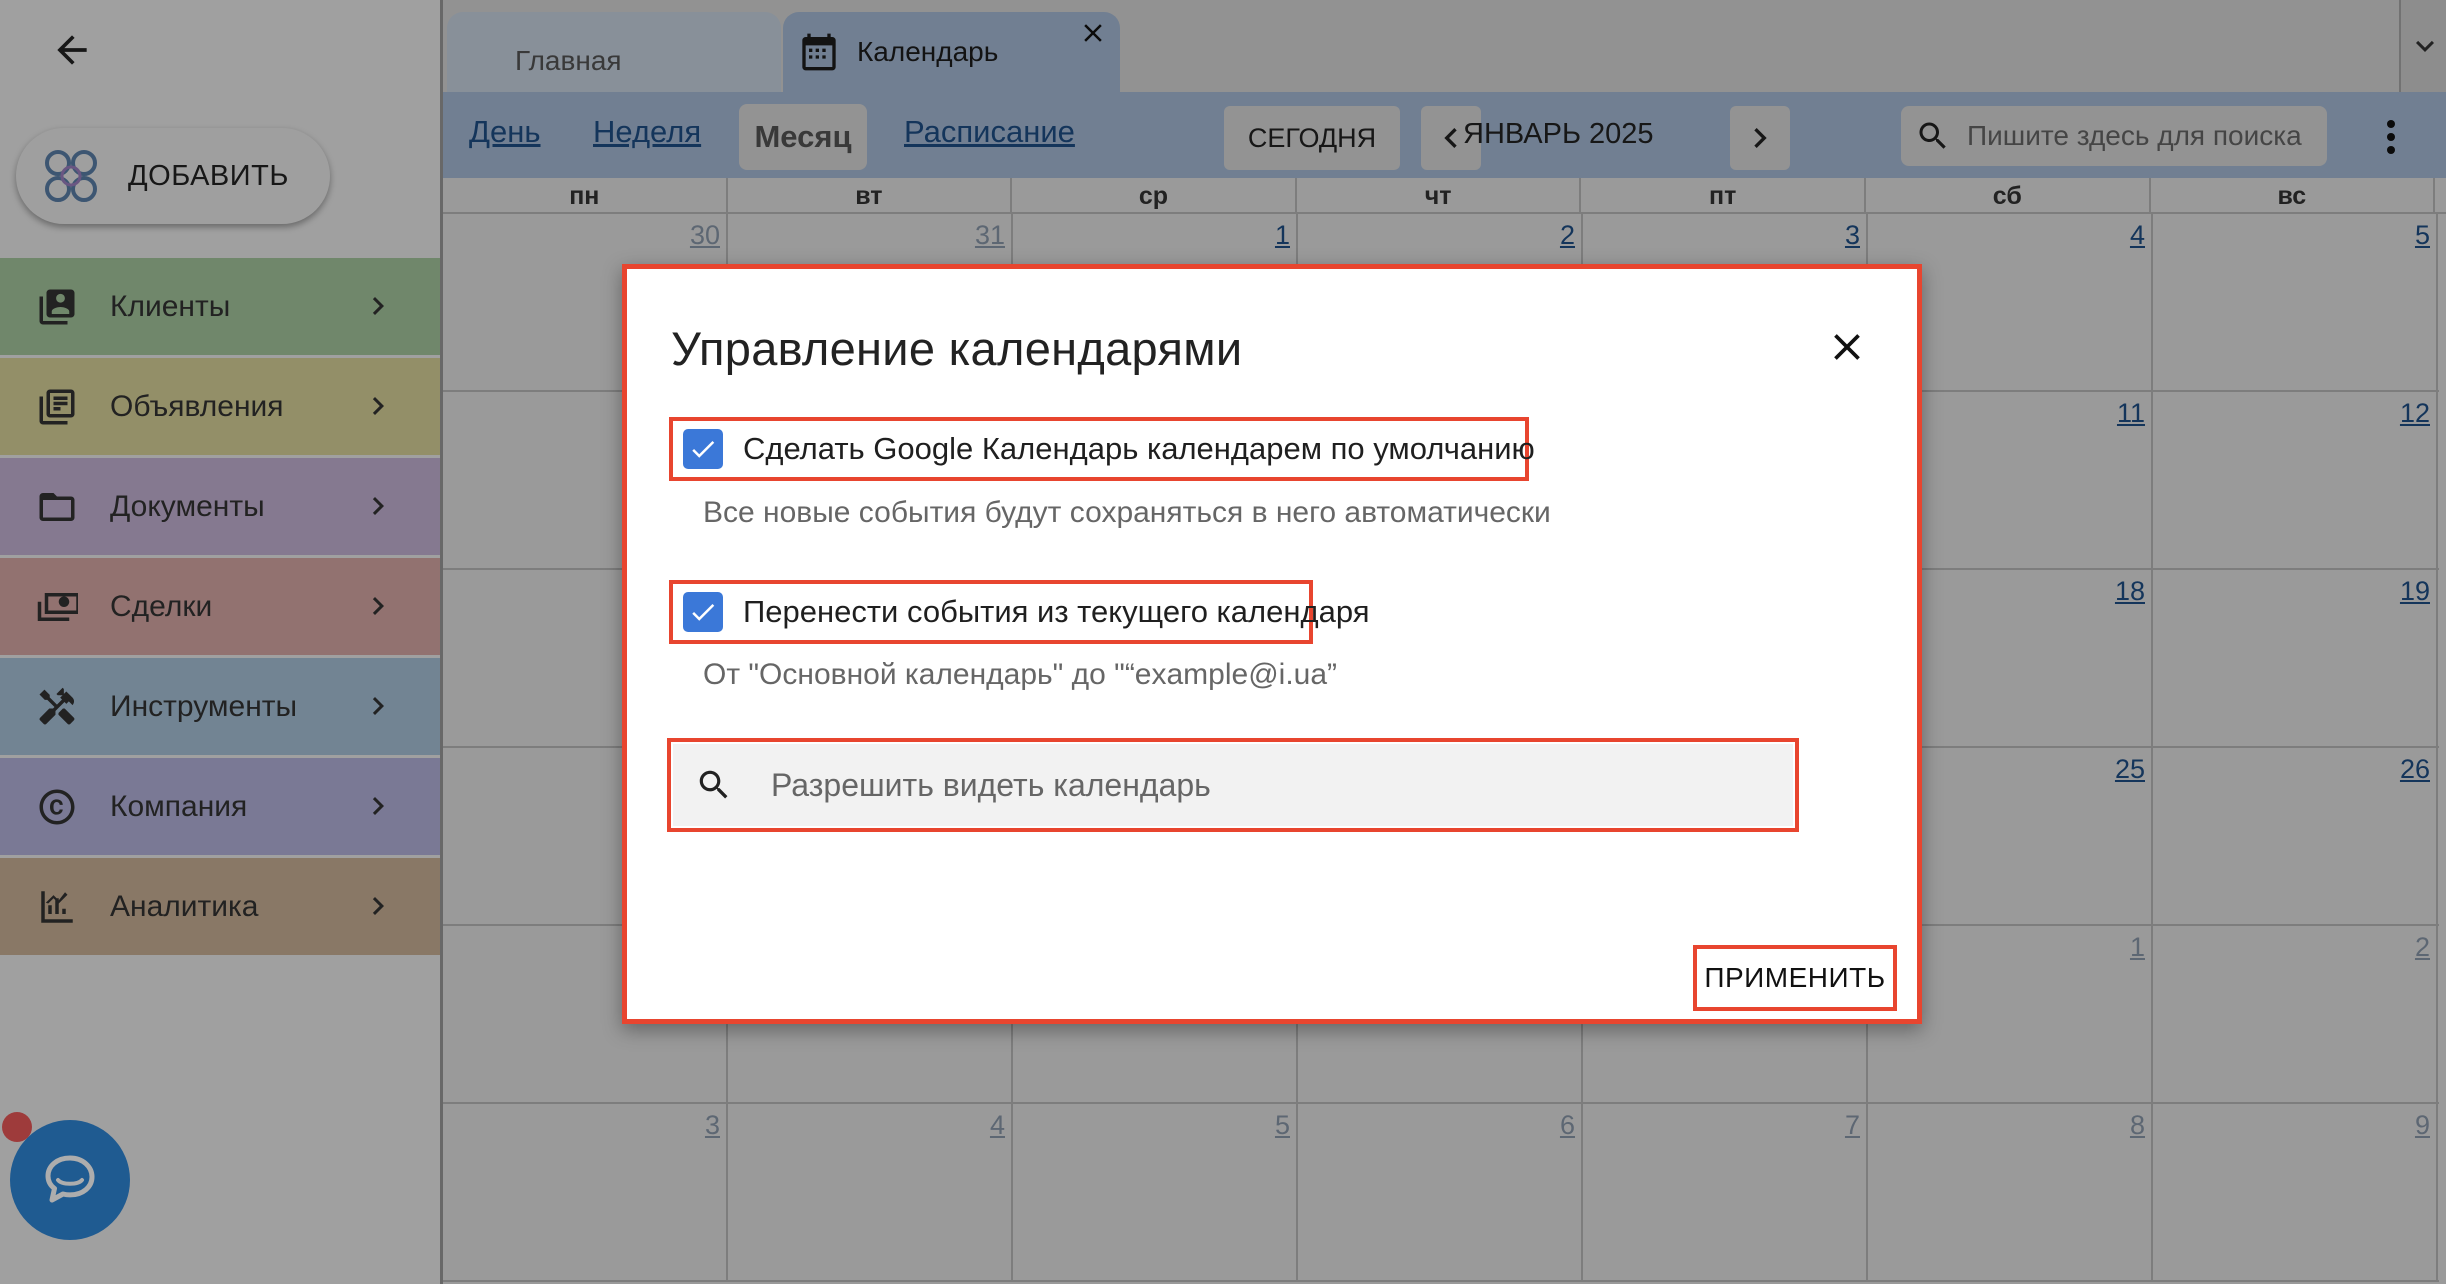 The image size is (2446, 1284). I want to click on apply-button: ПРИМЕНИТЬ, so click(1795, 978).